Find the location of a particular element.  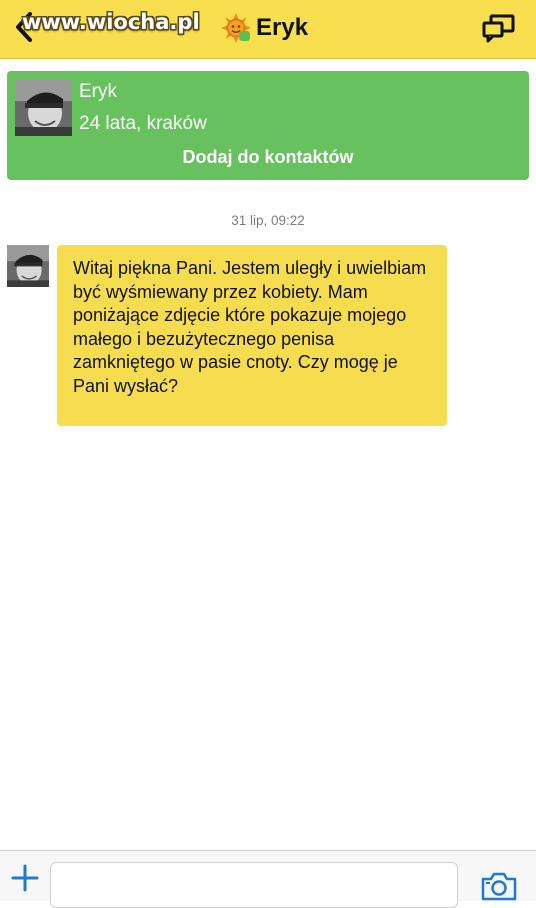

switch-chats-icon is located at coordinates (498, 28).